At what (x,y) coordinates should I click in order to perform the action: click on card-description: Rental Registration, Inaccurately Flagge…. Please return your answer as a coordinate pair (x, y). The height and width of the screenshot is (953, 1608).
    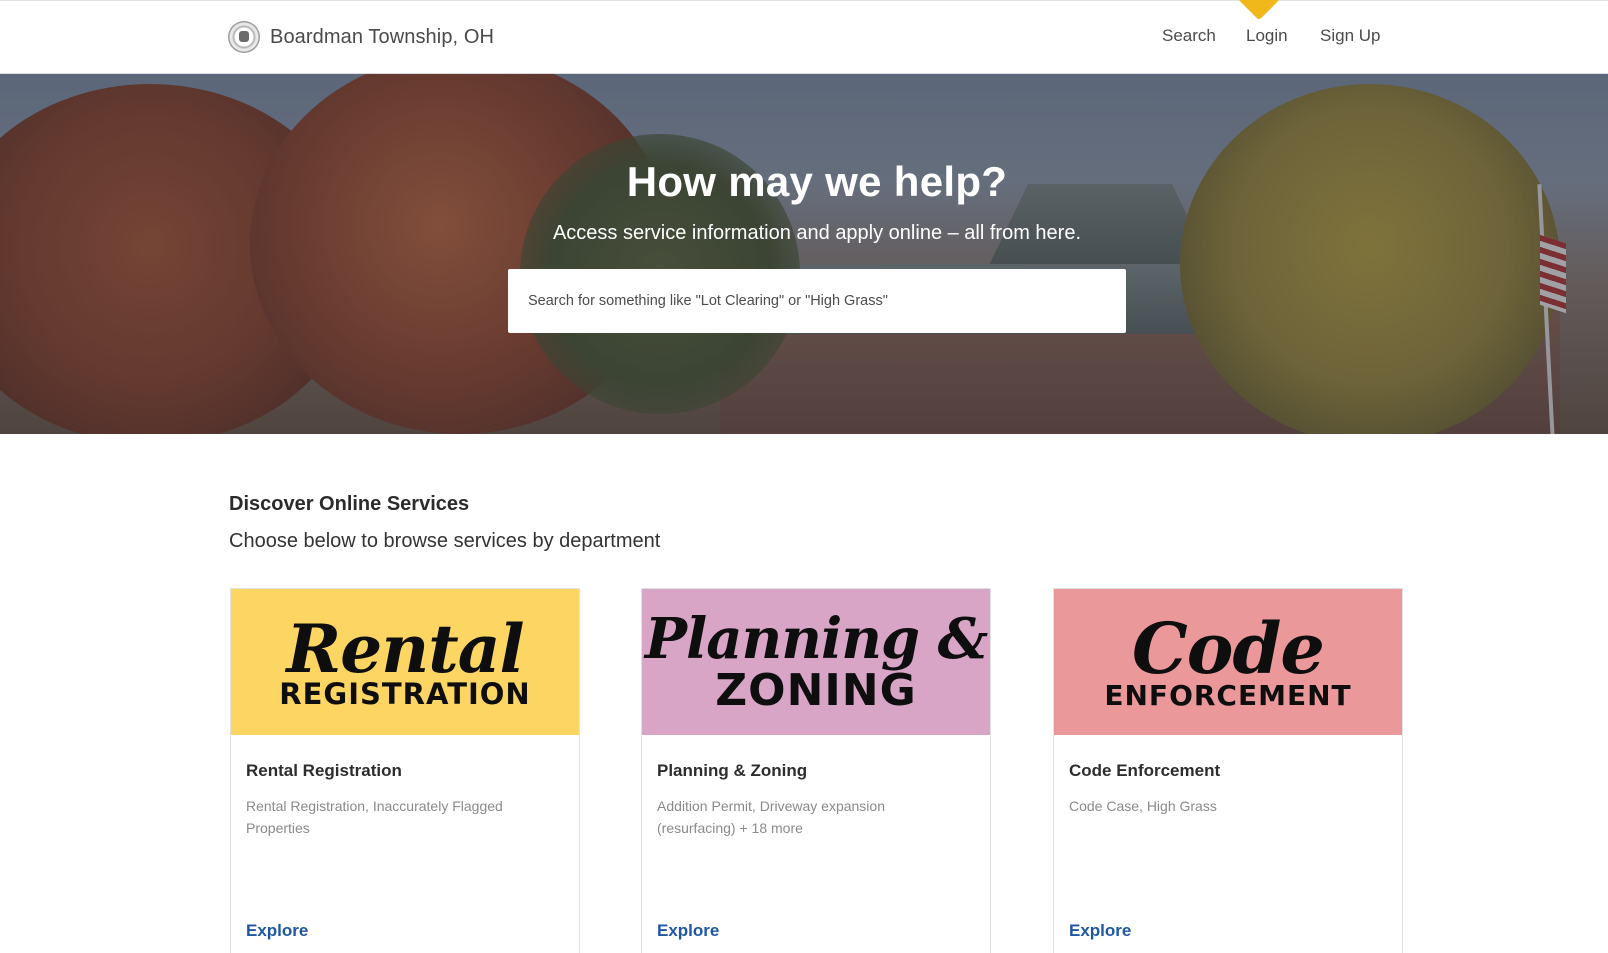
    Looking at the image, I should click on (374, 817).